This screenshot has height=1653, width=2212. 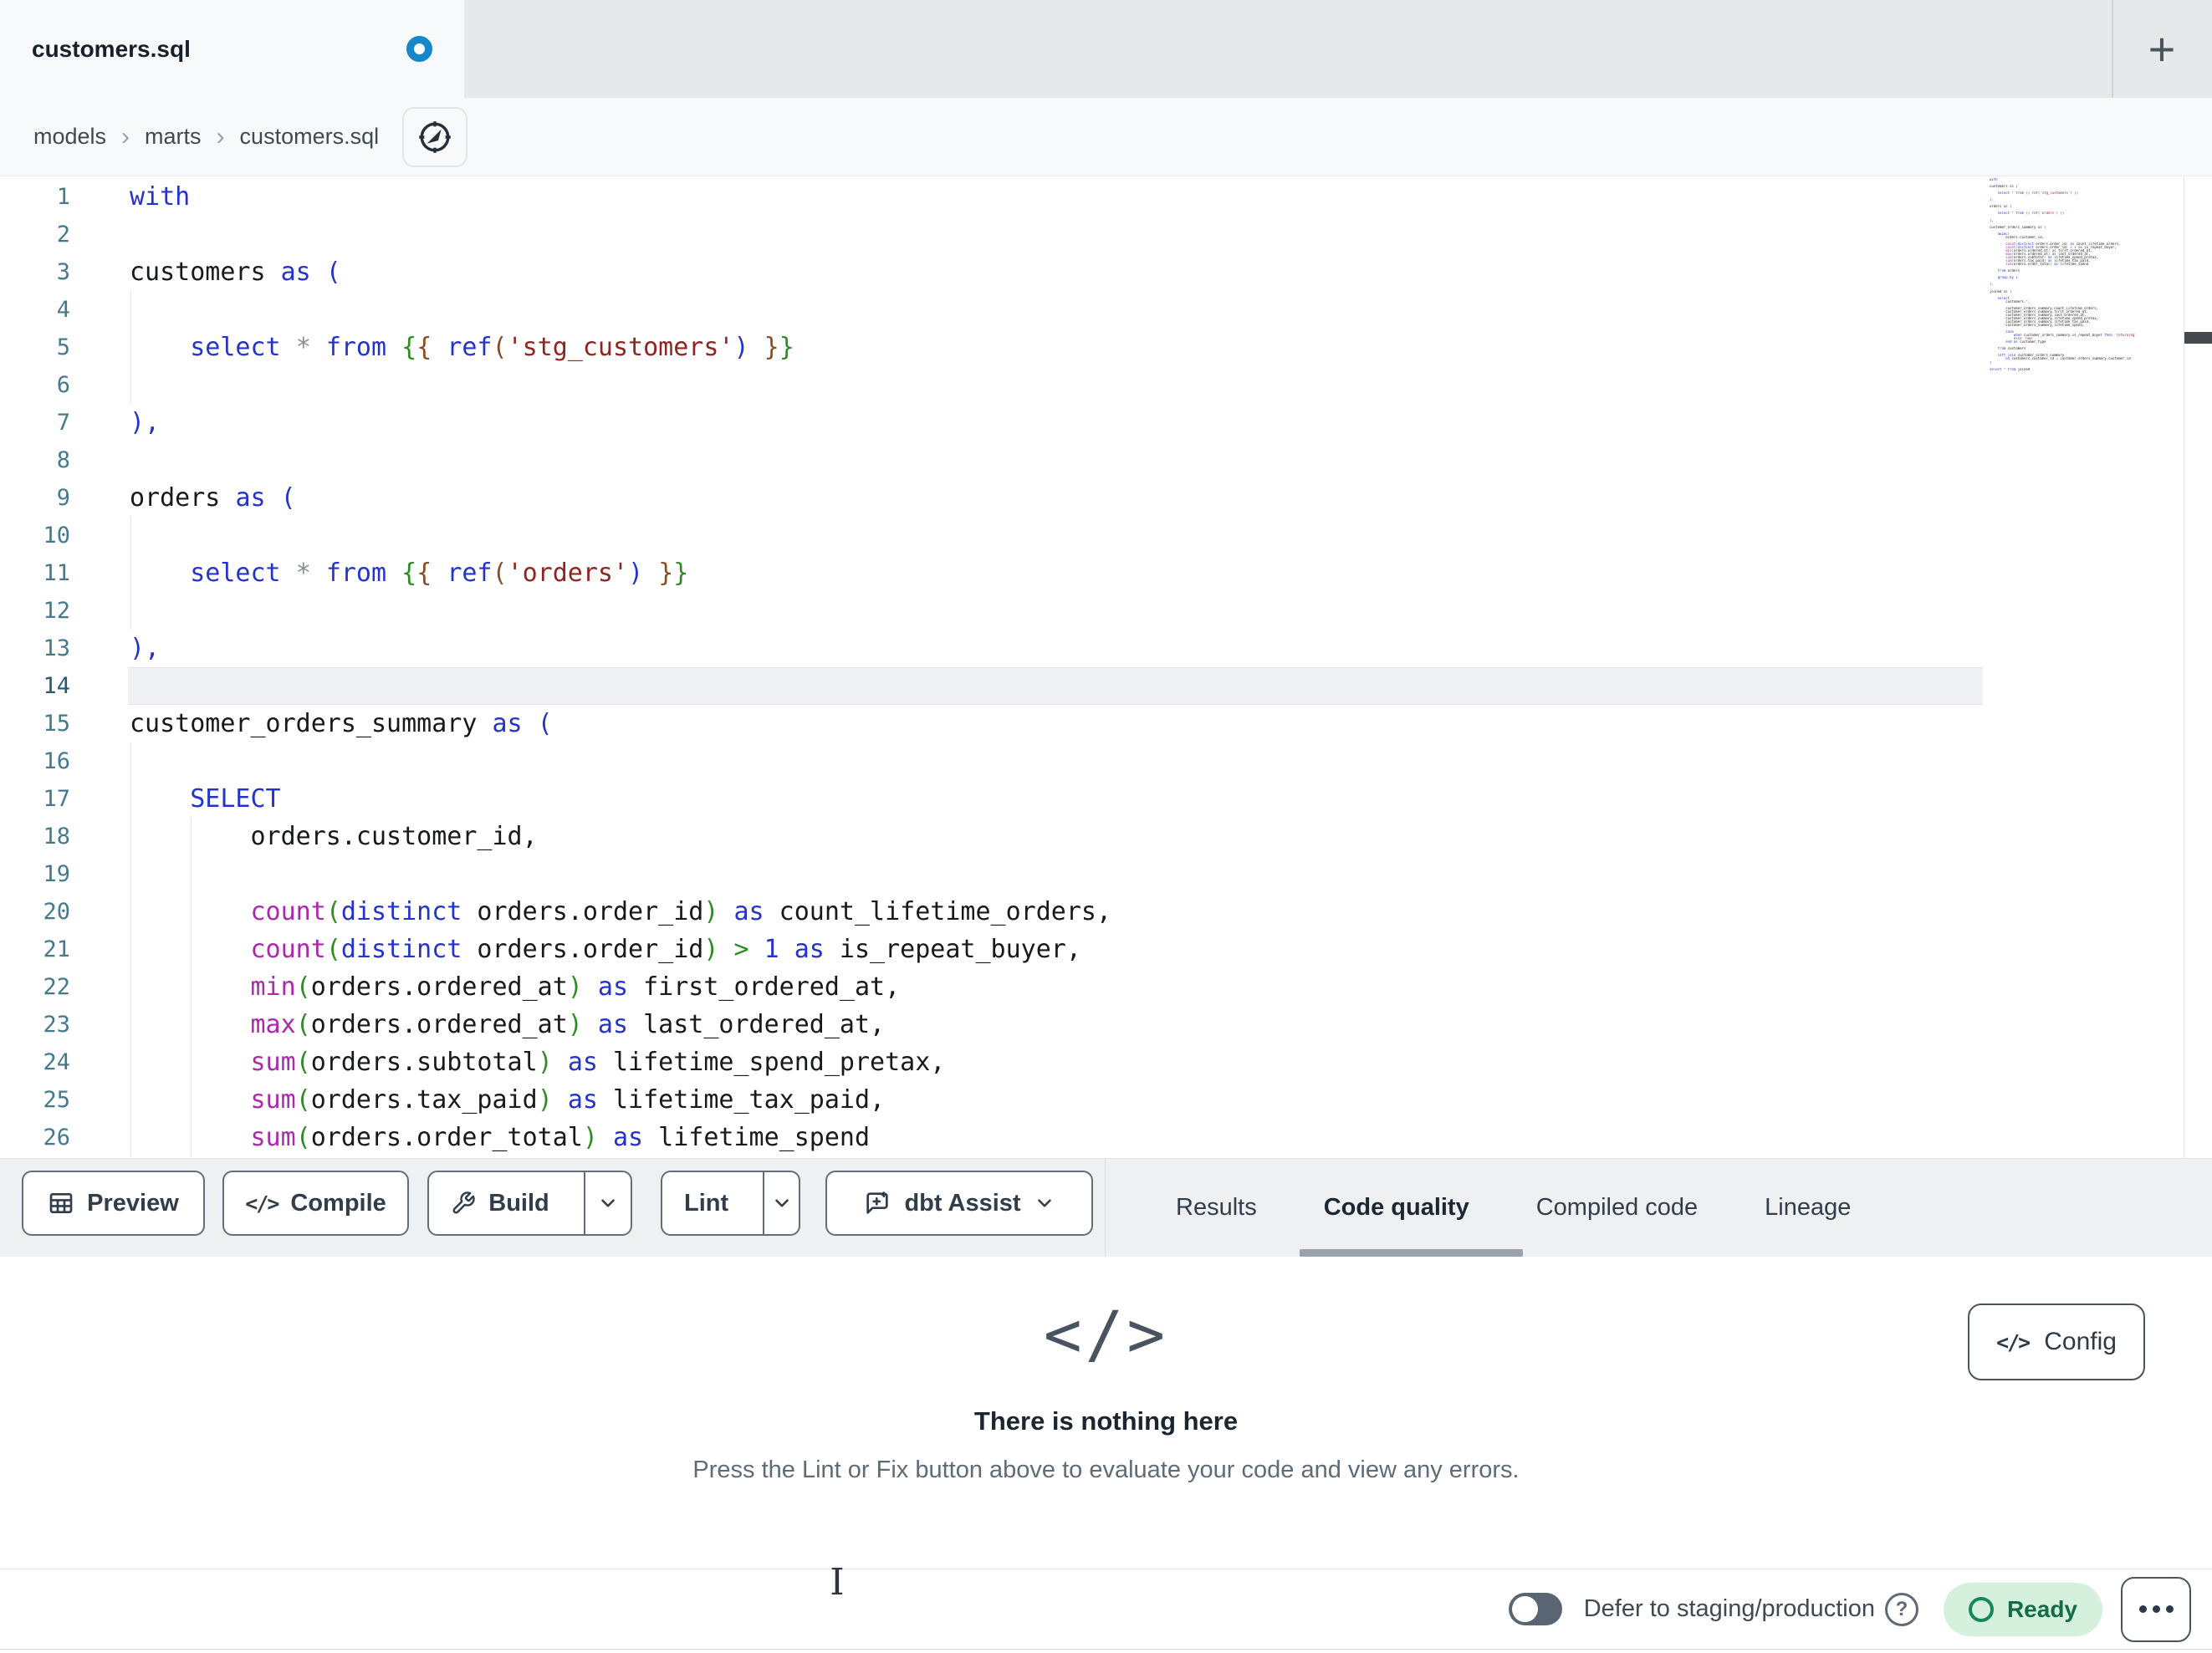 What do you see at coordinates (2156, 1609) in the screenshot?
I see `more-options-button` at bounding box center [2156, 1609].